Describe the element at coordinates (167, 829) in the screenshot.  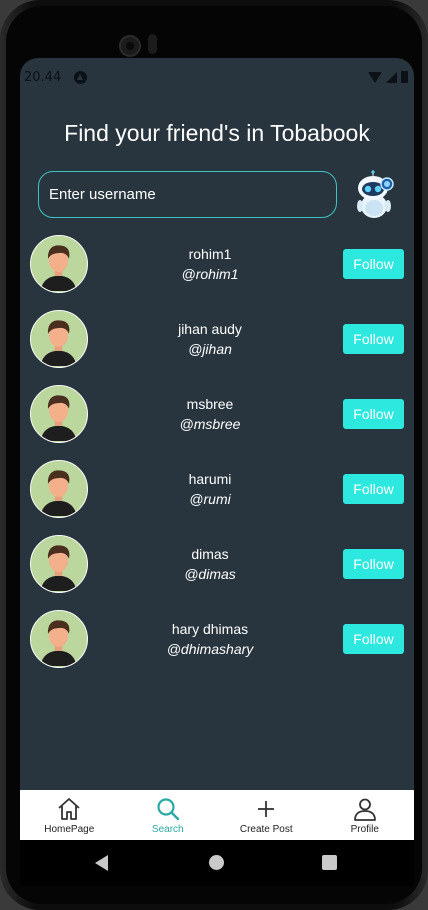
I see `nav-label: Search` at that location.